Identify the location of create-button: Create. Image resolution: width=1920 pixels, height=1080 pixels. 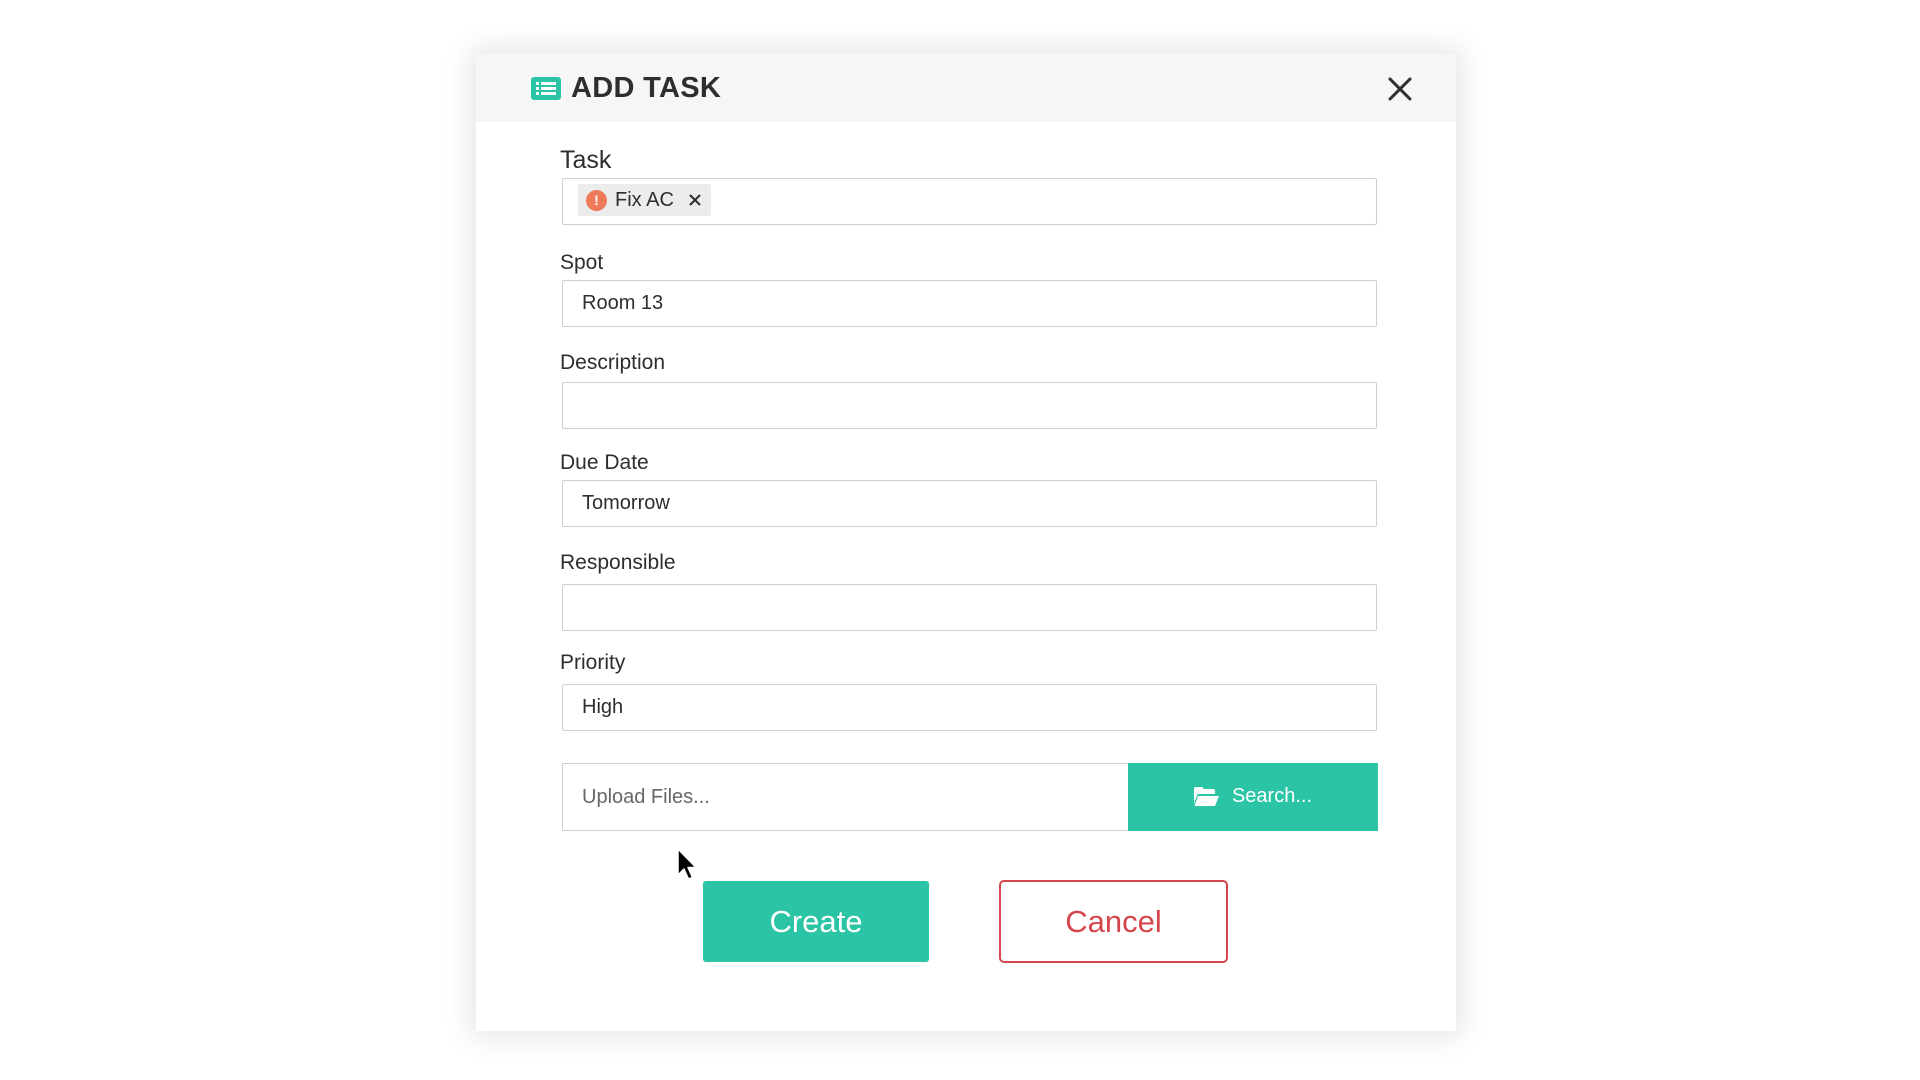
(816, 921).